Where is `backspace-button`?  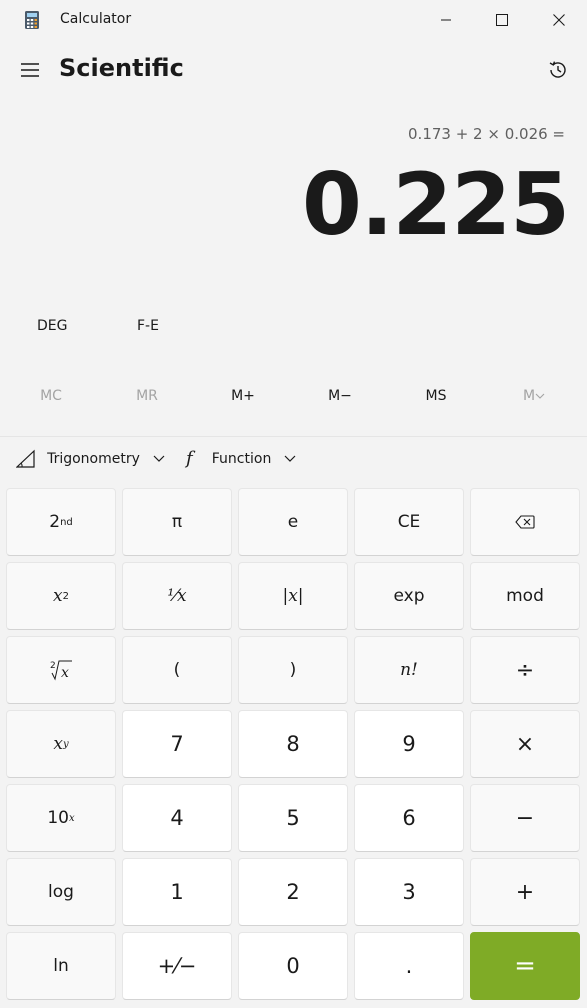
backspace-button is located at coordinates (525, 522).